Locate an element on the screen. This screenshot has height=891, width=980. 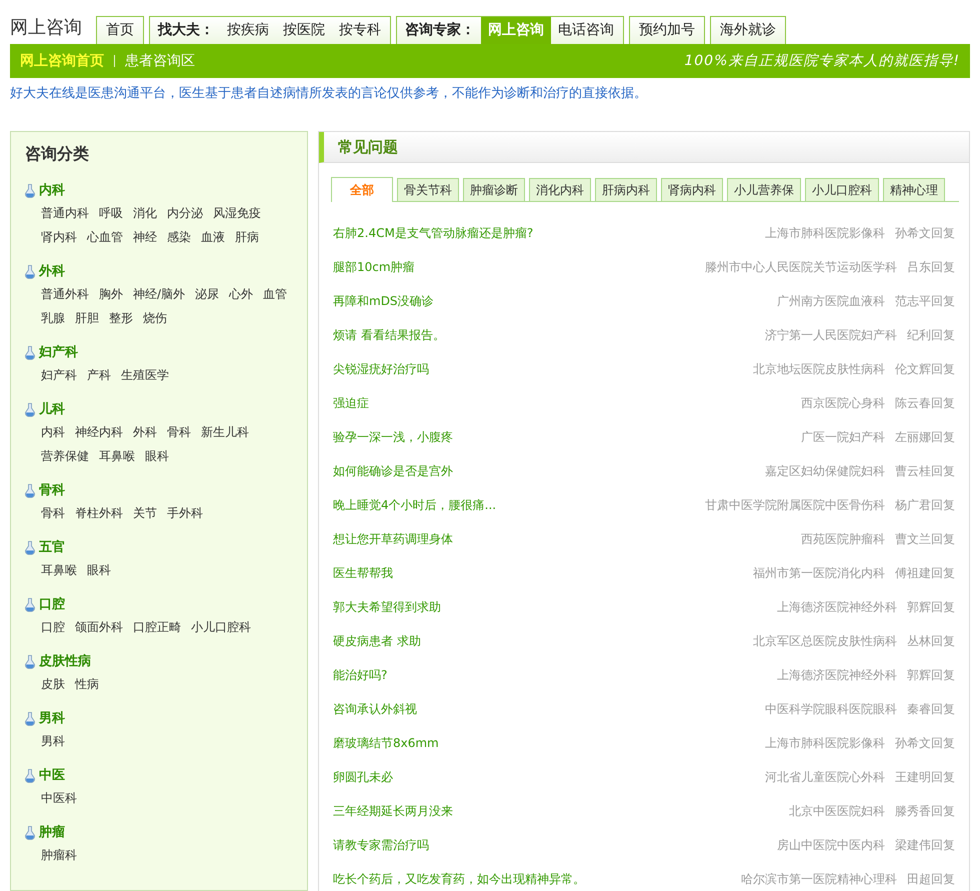
question-link: 强迫症 is located at coordinates (351, 403).